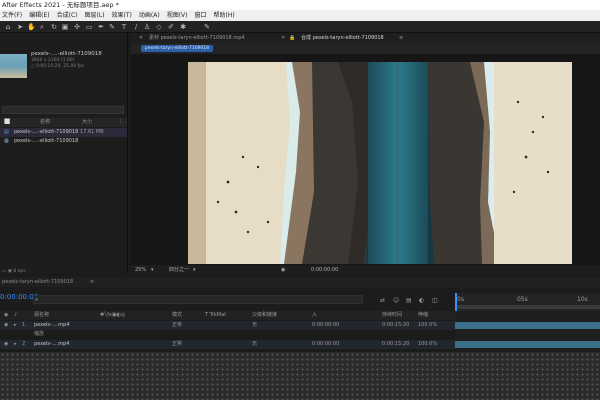 The image size is (600, 400). What do you see at coordinates (67, 15) in the screenshot?
I see `menu-composition: 合成(C)` at bounding box center [67, 15].